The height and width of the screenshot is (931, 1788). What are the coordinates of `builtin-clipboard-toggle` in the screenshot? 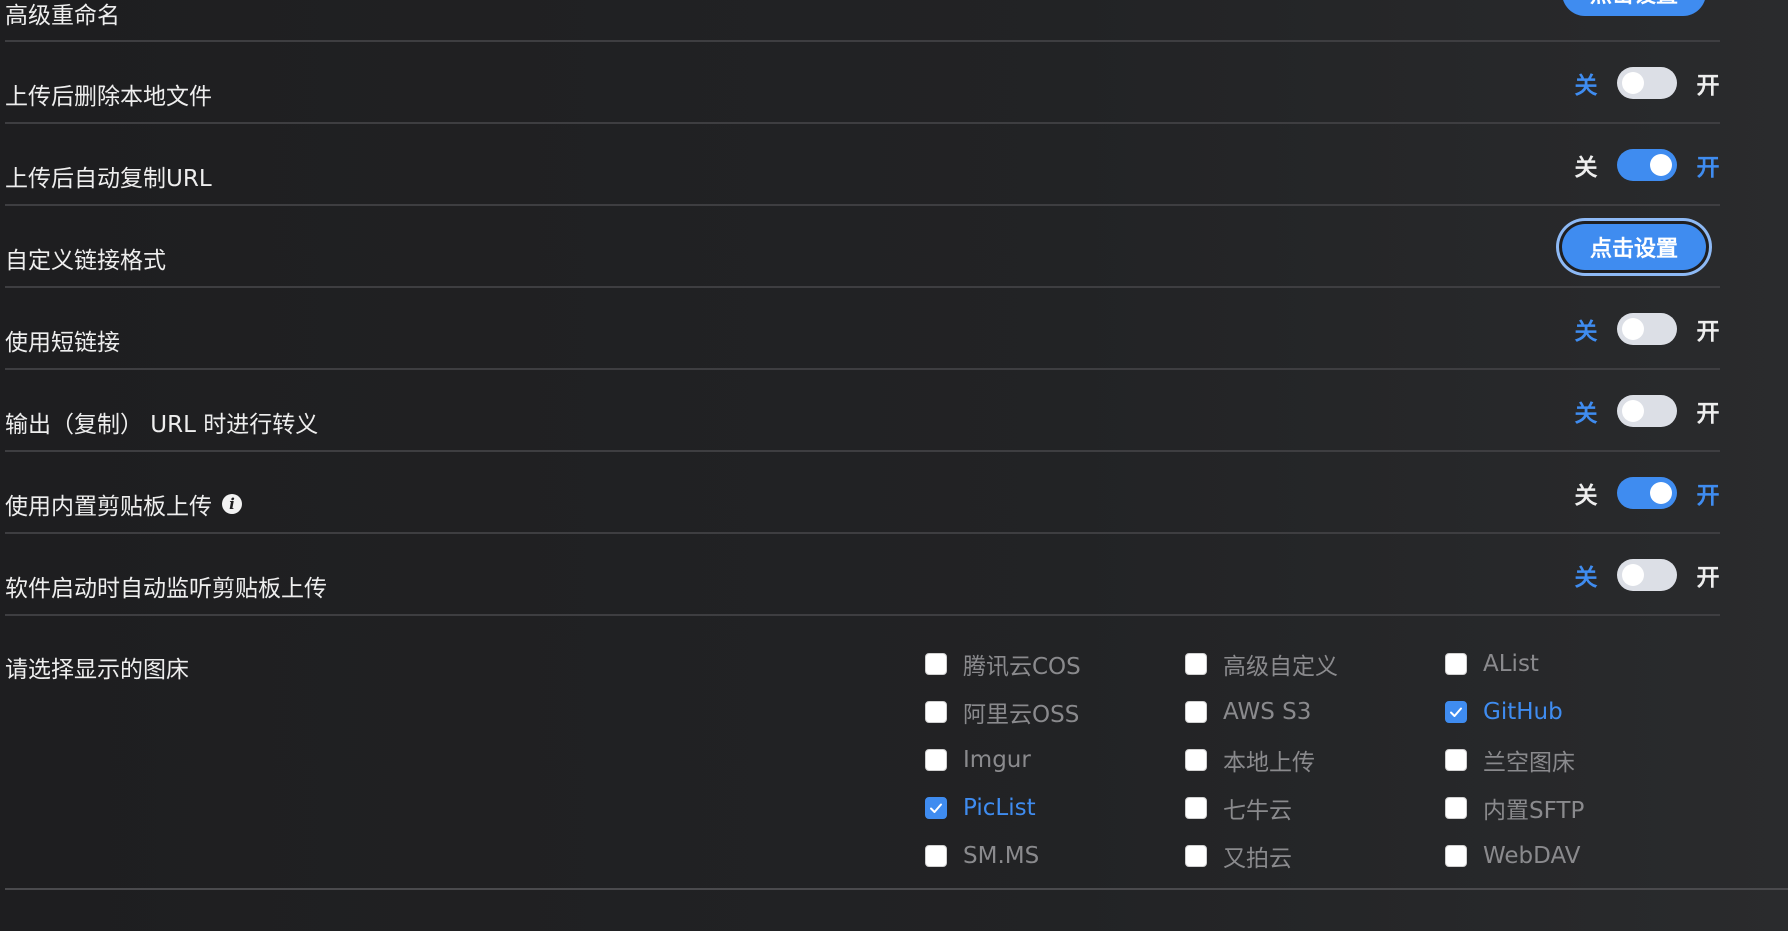 It's located at (1647, 493).